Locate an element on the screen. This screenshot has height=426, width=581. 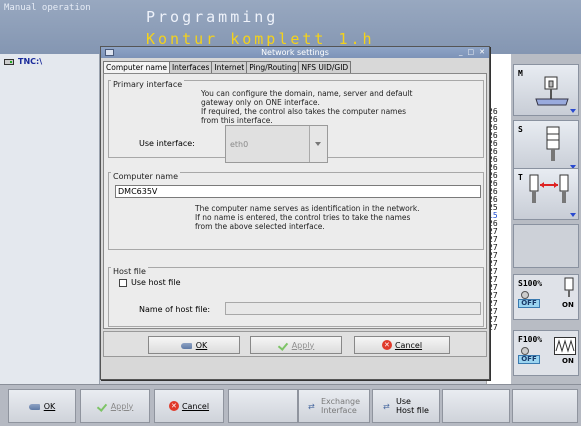
cancel-button-label: Cancel is located at coordinates (408, 345).